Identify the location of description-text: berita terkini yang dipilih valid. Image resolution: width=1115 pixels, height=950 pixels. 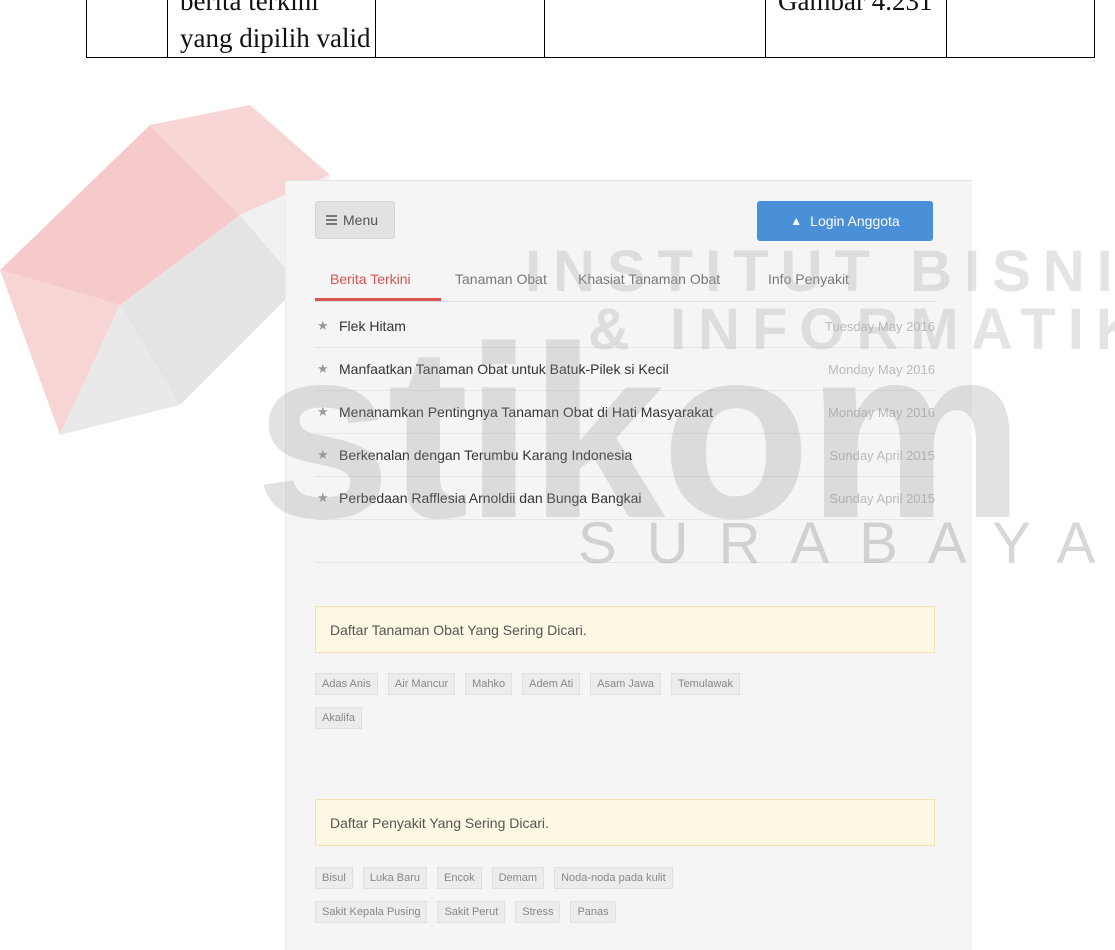
(275, 26).